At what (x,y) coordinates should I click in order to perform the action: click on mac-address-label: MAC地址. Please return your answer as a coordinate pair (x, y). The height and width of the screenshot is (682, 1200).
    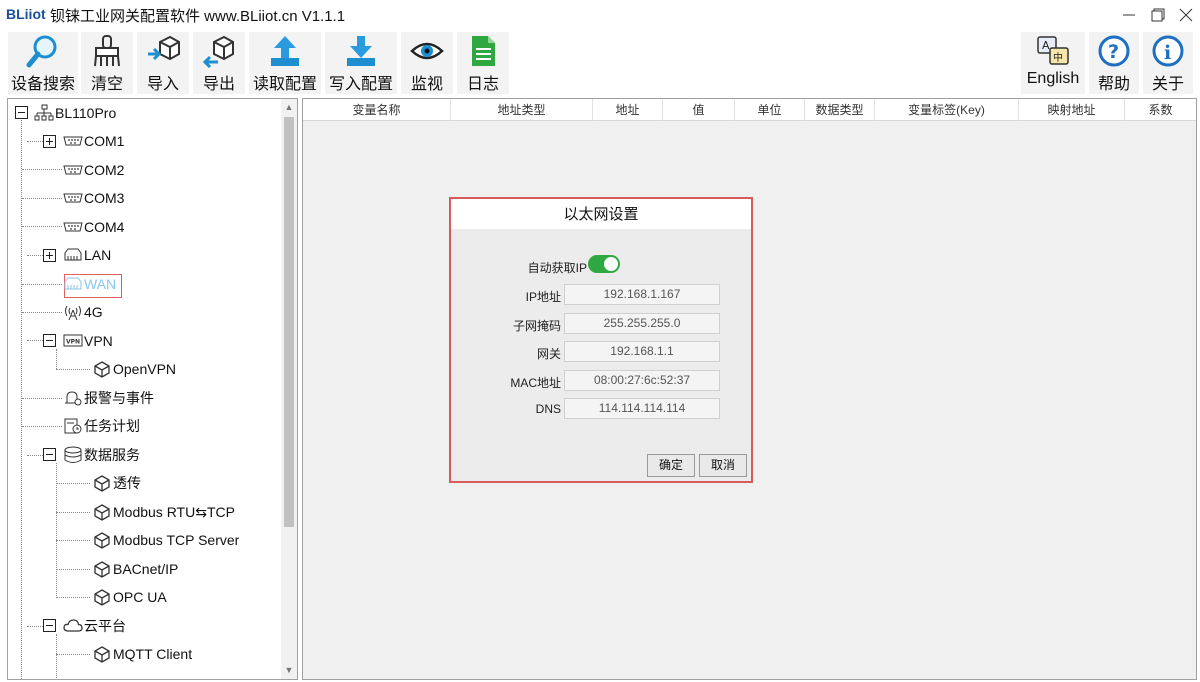
    Looking at the image, I should click on (535, 383).